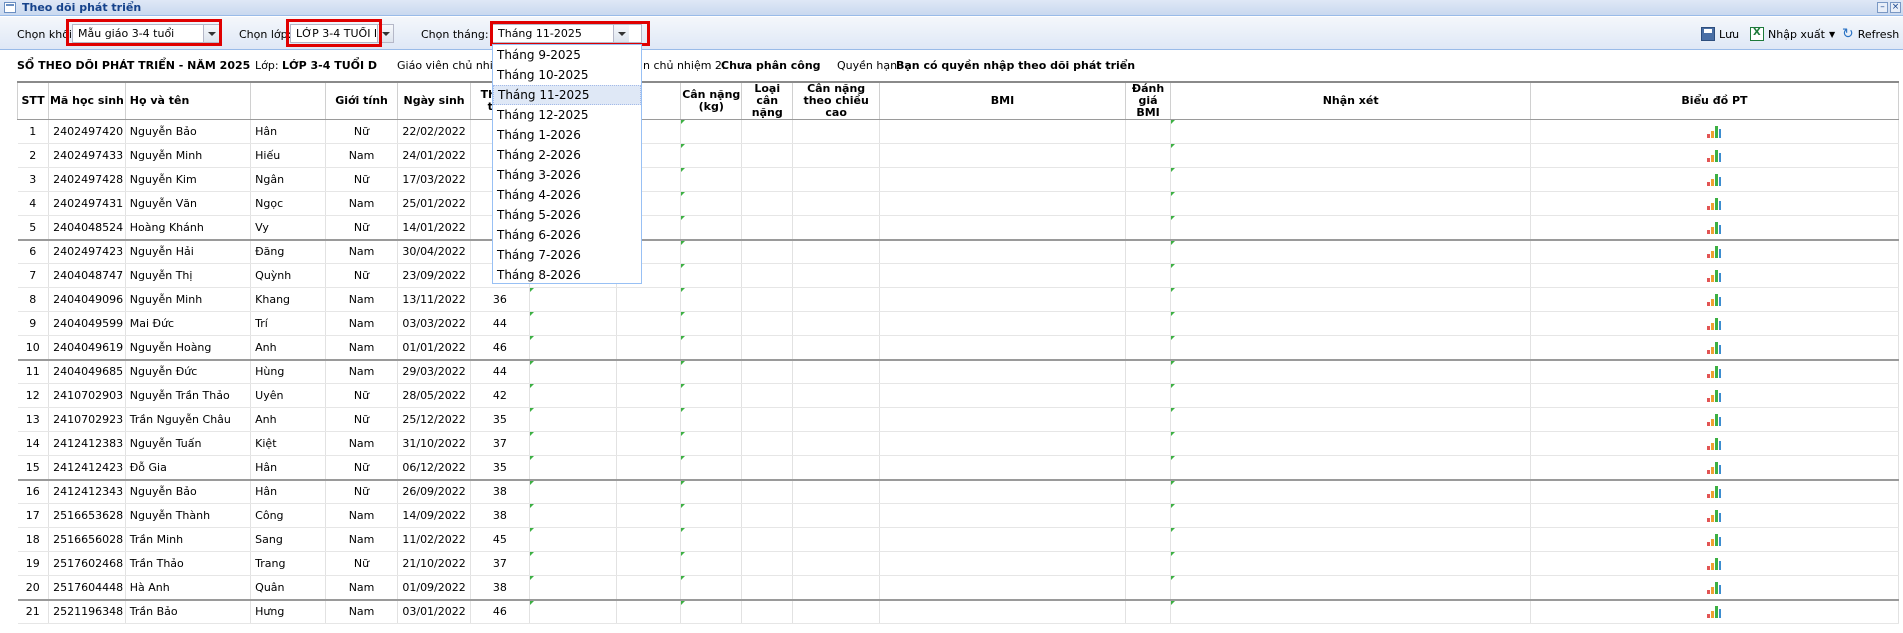 The width and height of the screenshot is (1903, 633). Describe the element at coordinates (567, 215) in the screenshot. I see `month-option: Tháng 5-2026` at that location.